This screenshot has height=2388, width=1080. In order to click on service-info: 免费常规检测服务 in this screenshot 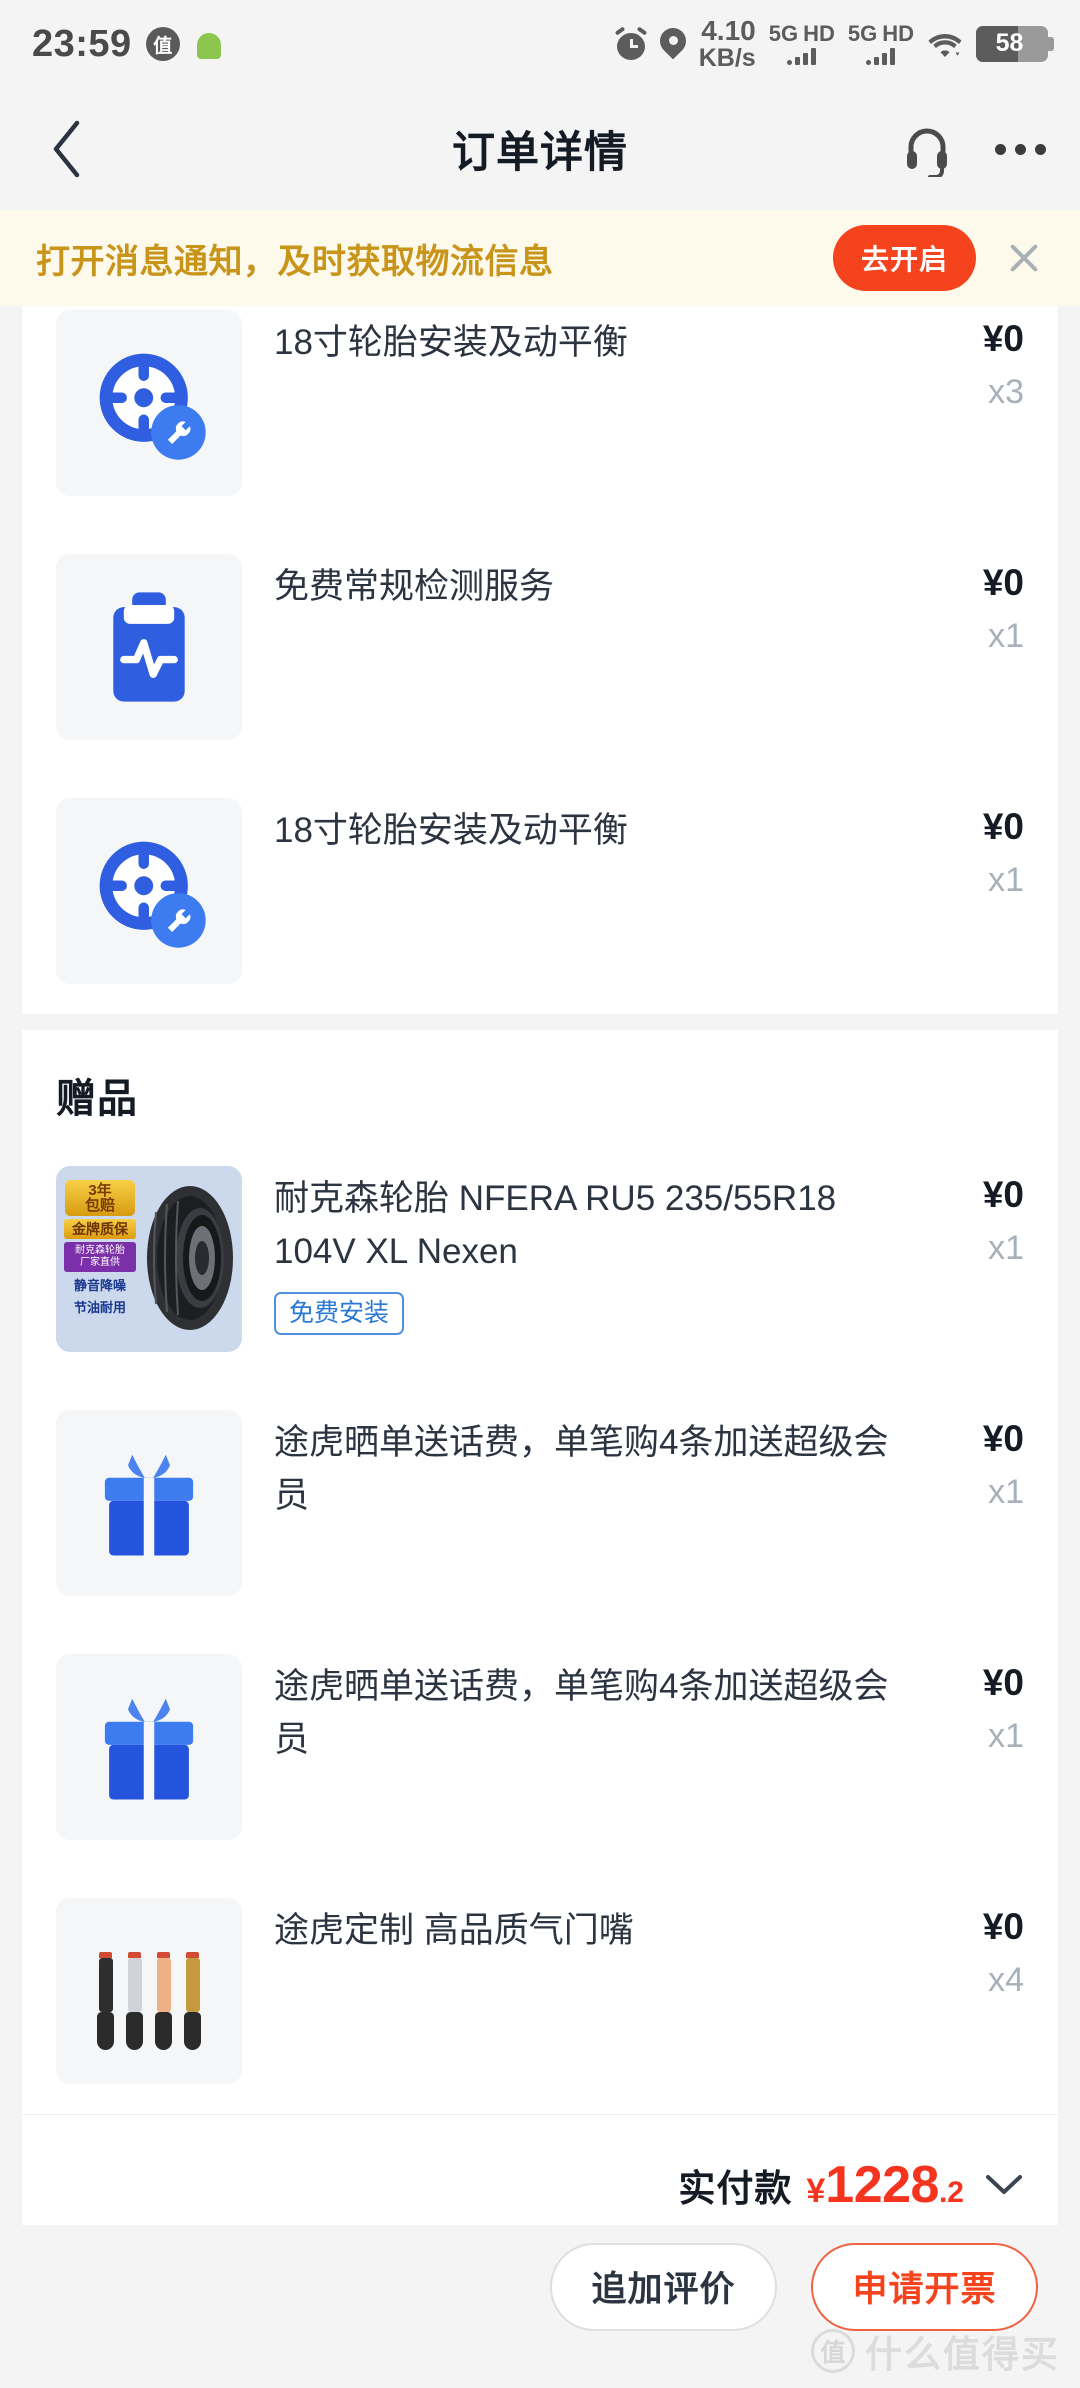, I will do `click(573, 583)`.